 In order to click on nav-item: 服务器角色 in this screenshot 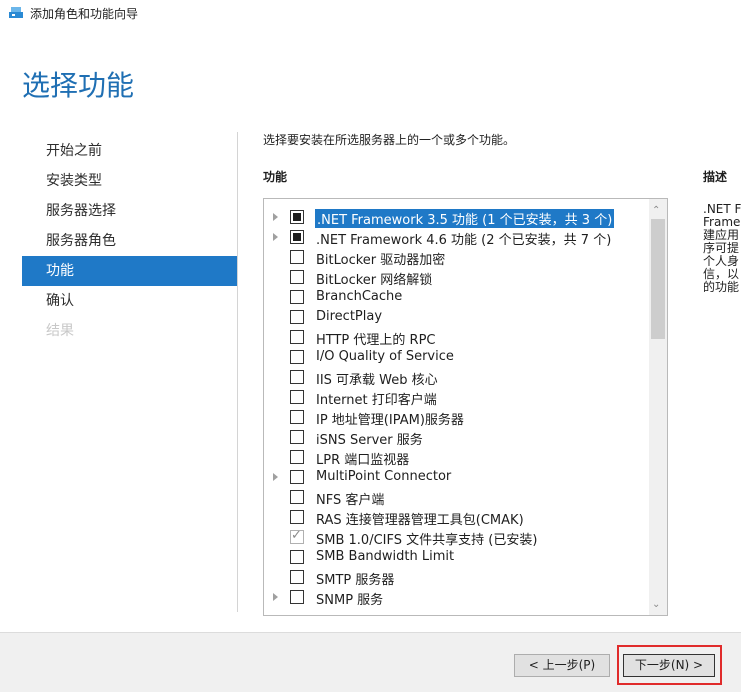, I will do `click(118, 241)`.